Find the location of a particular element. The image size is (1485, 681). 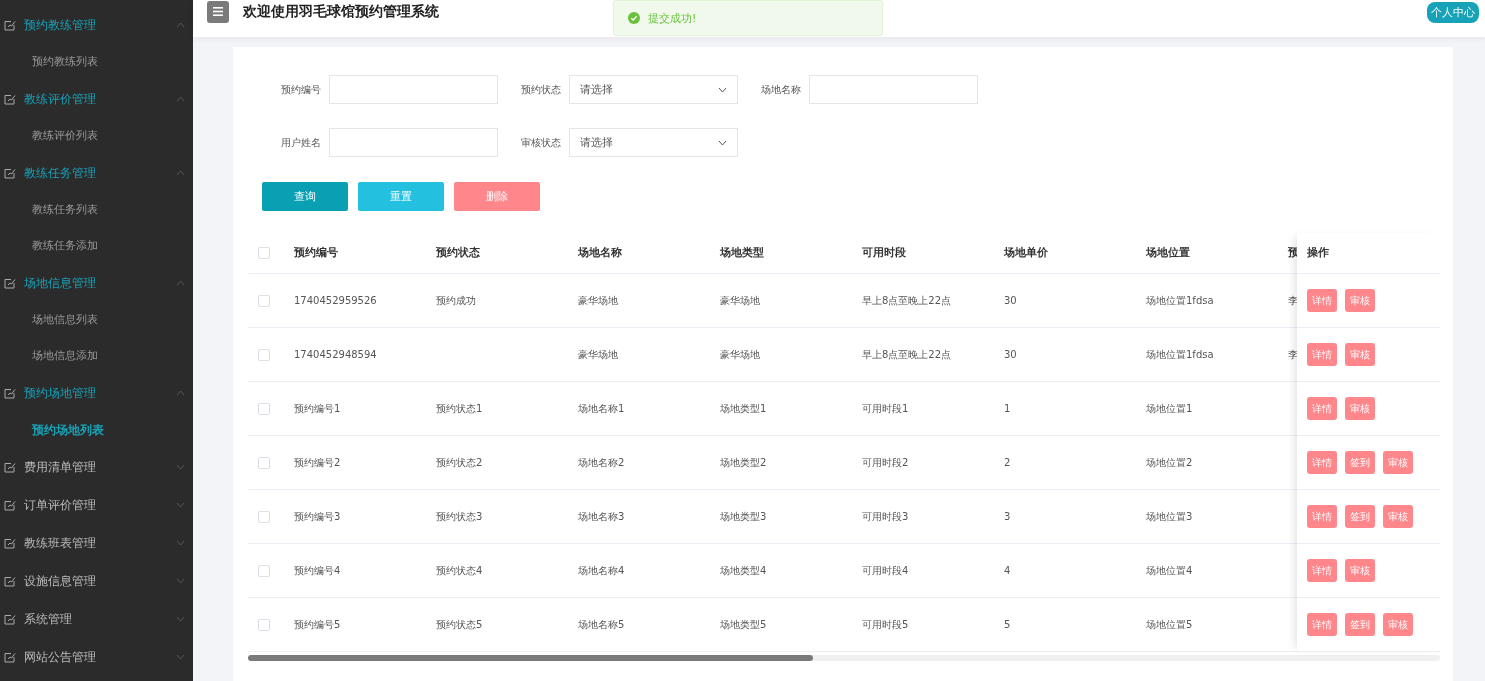

table-cell-text: 场地名称5 is located at coordinates (602, 624).